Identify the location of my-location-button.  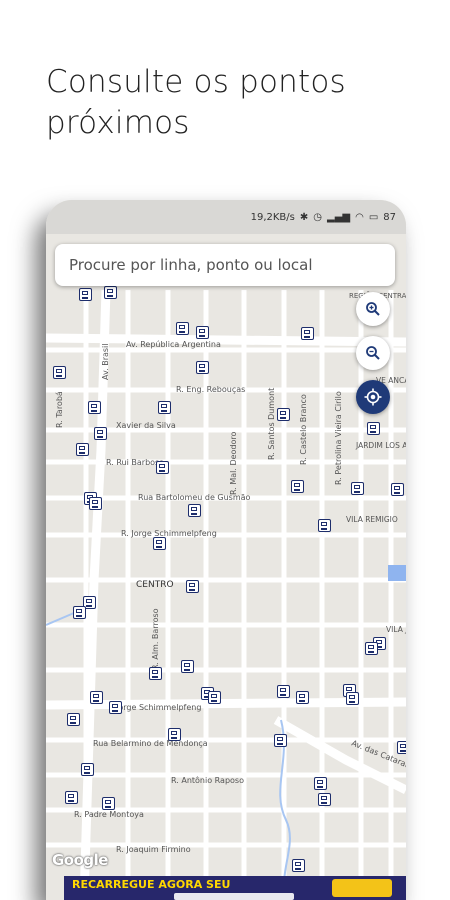
(373, 397).